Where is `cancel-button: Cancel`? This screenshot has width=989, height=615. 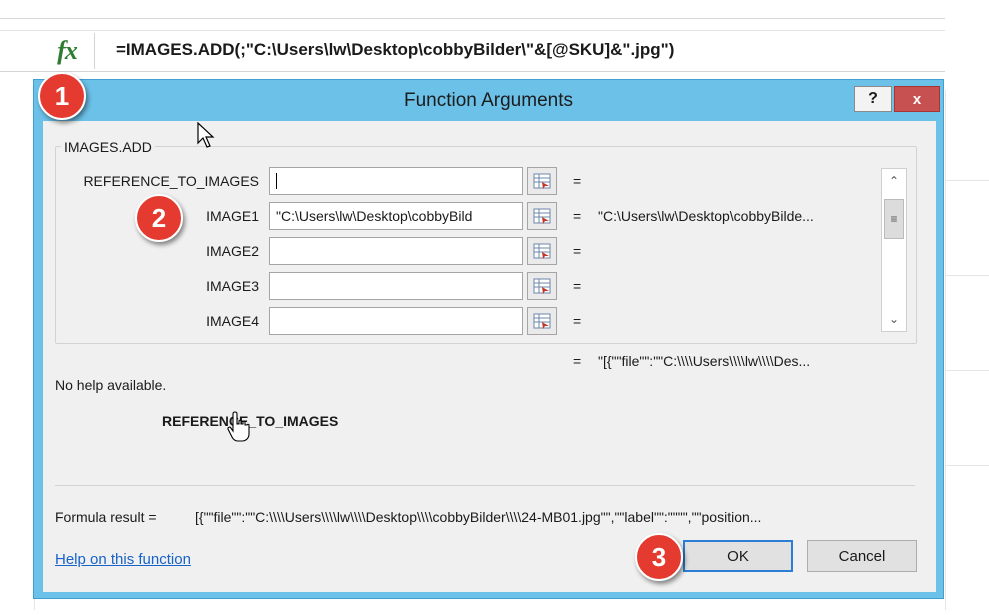
cancel-button: Cancel is located at coordinates (862, 556).